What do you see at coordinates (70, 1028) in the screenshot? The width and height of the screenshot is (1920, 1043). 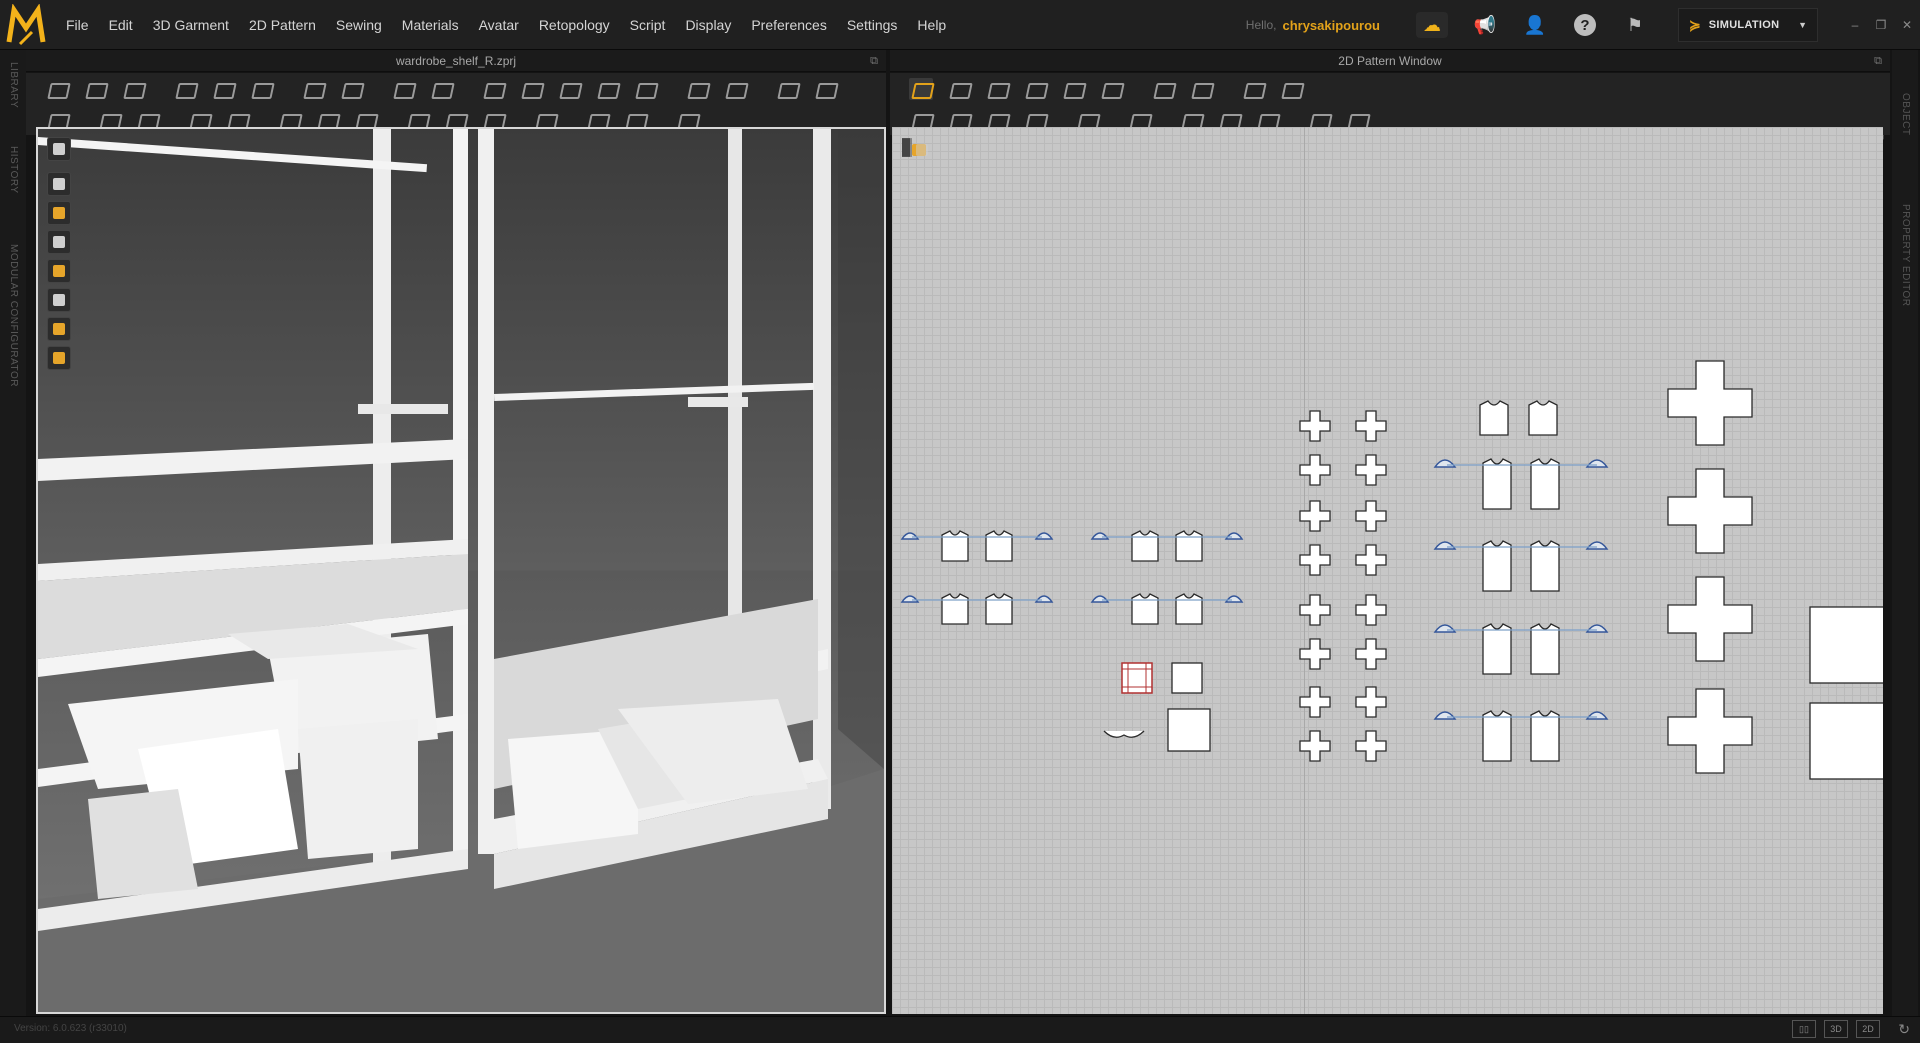 I see `version-text: Version: 6.0.623 (r33010)` at bounding box center [70, 1028].